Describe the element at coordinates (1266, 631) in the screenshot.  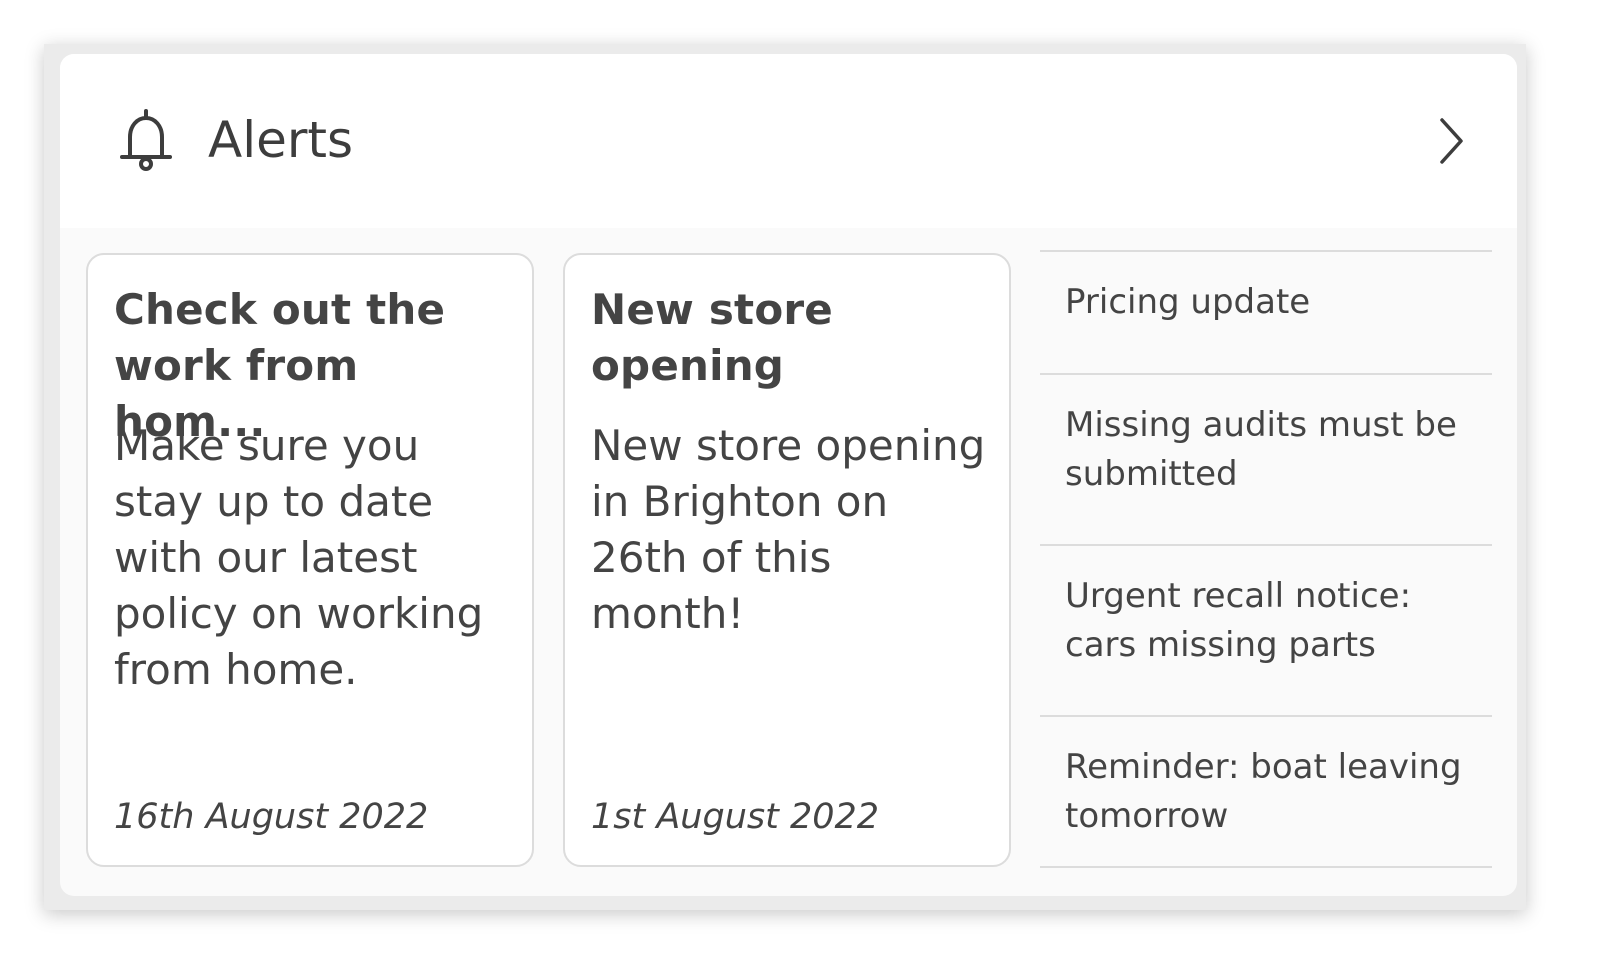
I see `list-item: Urgent recall notice: cars missing parts` at that location.